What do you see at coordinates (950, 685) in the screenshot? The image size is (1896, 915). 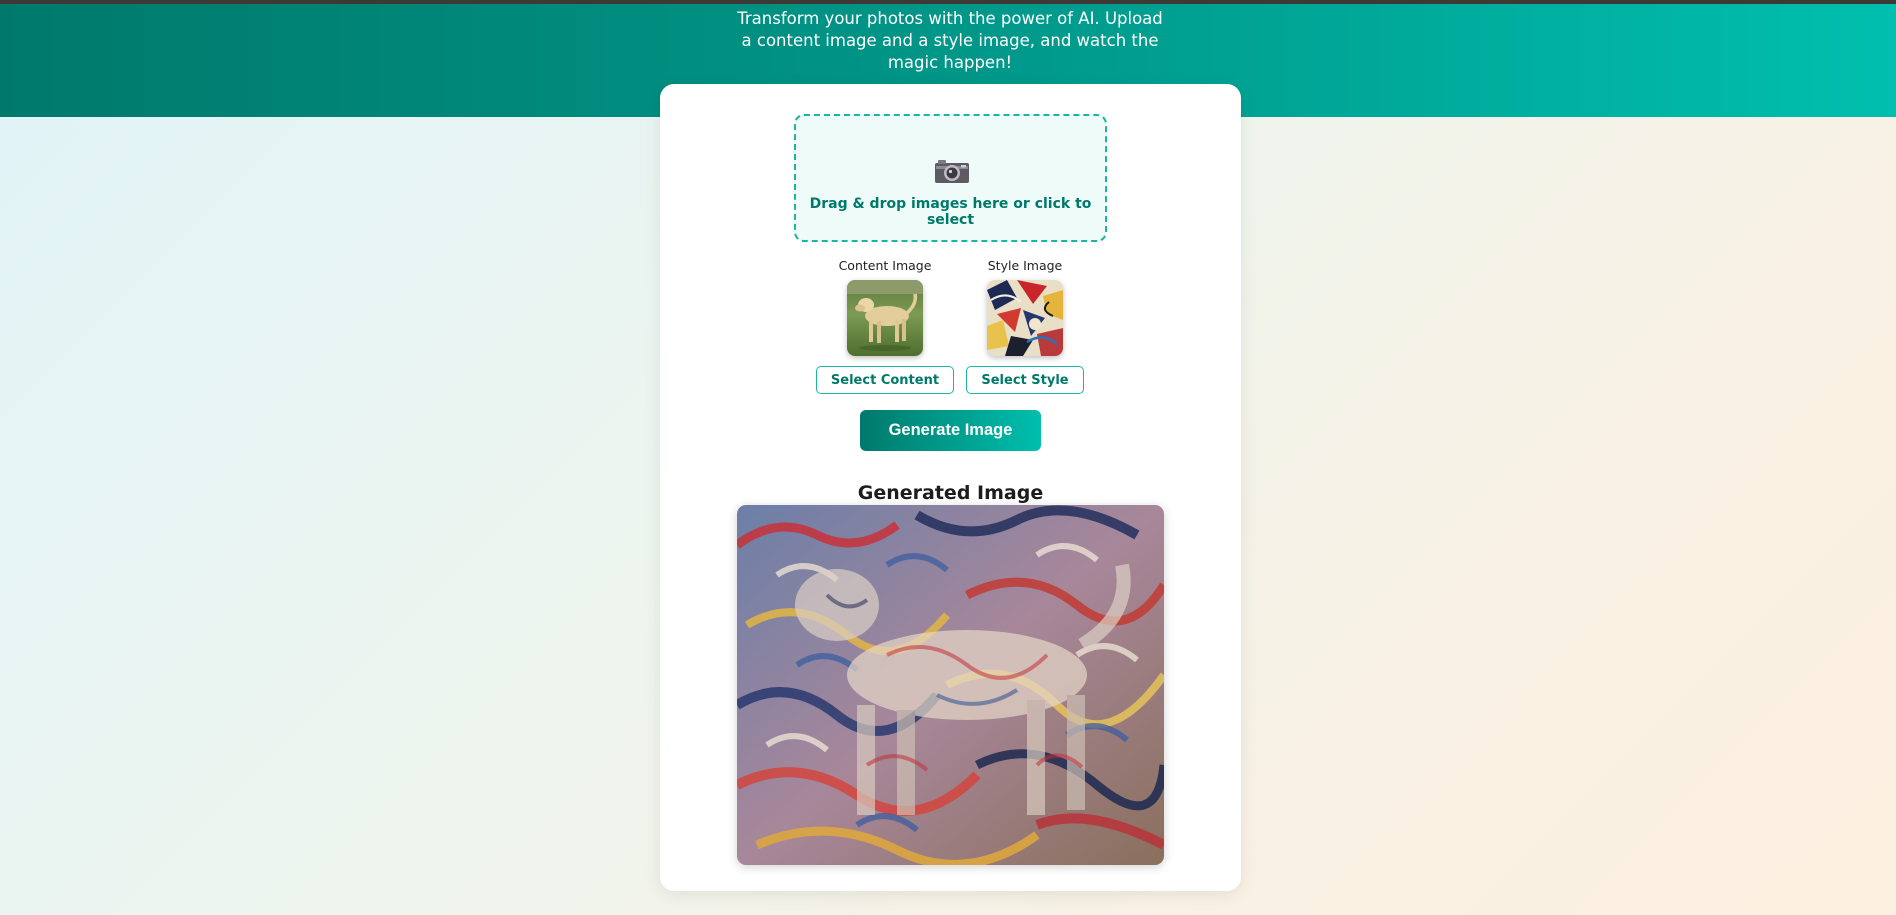 I see `generated-image` at bounding box center [950, 685].